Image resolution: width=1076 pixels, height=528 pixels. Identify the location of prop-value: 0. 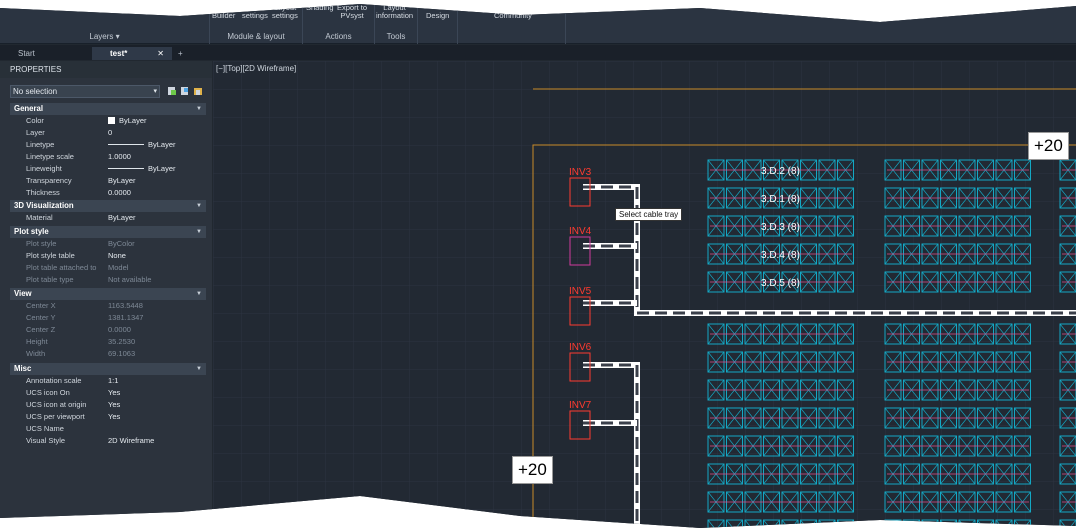
(110, 132).